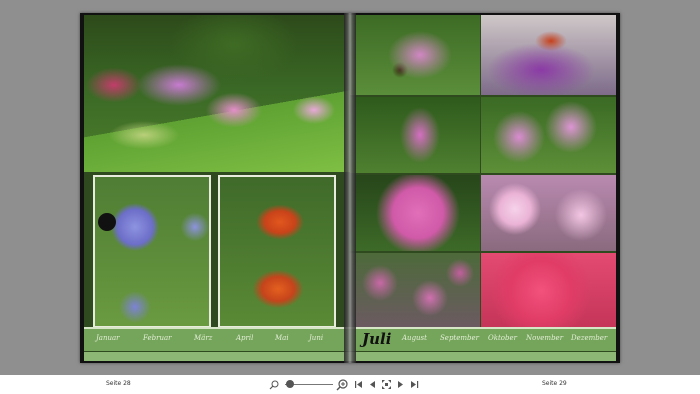 Image resolution: width=700 pixels, height=394 pixels. Describe the element at coordinates (502, 338) in the screenshot. I see `month-label: Oktober` at that location.